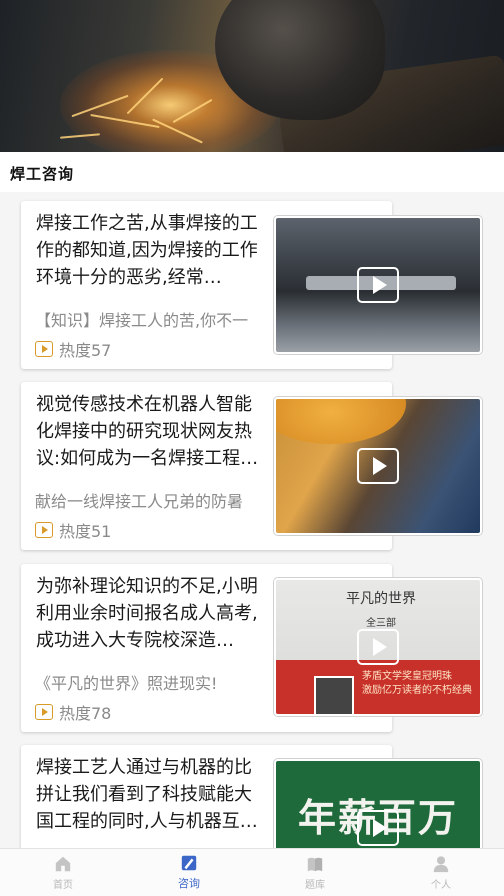 The image size is (504, 896). What do you see at coordinates (85, 350) in the screenshot?
I see `heat-label: 热度57` at bounding box center [85, 350].